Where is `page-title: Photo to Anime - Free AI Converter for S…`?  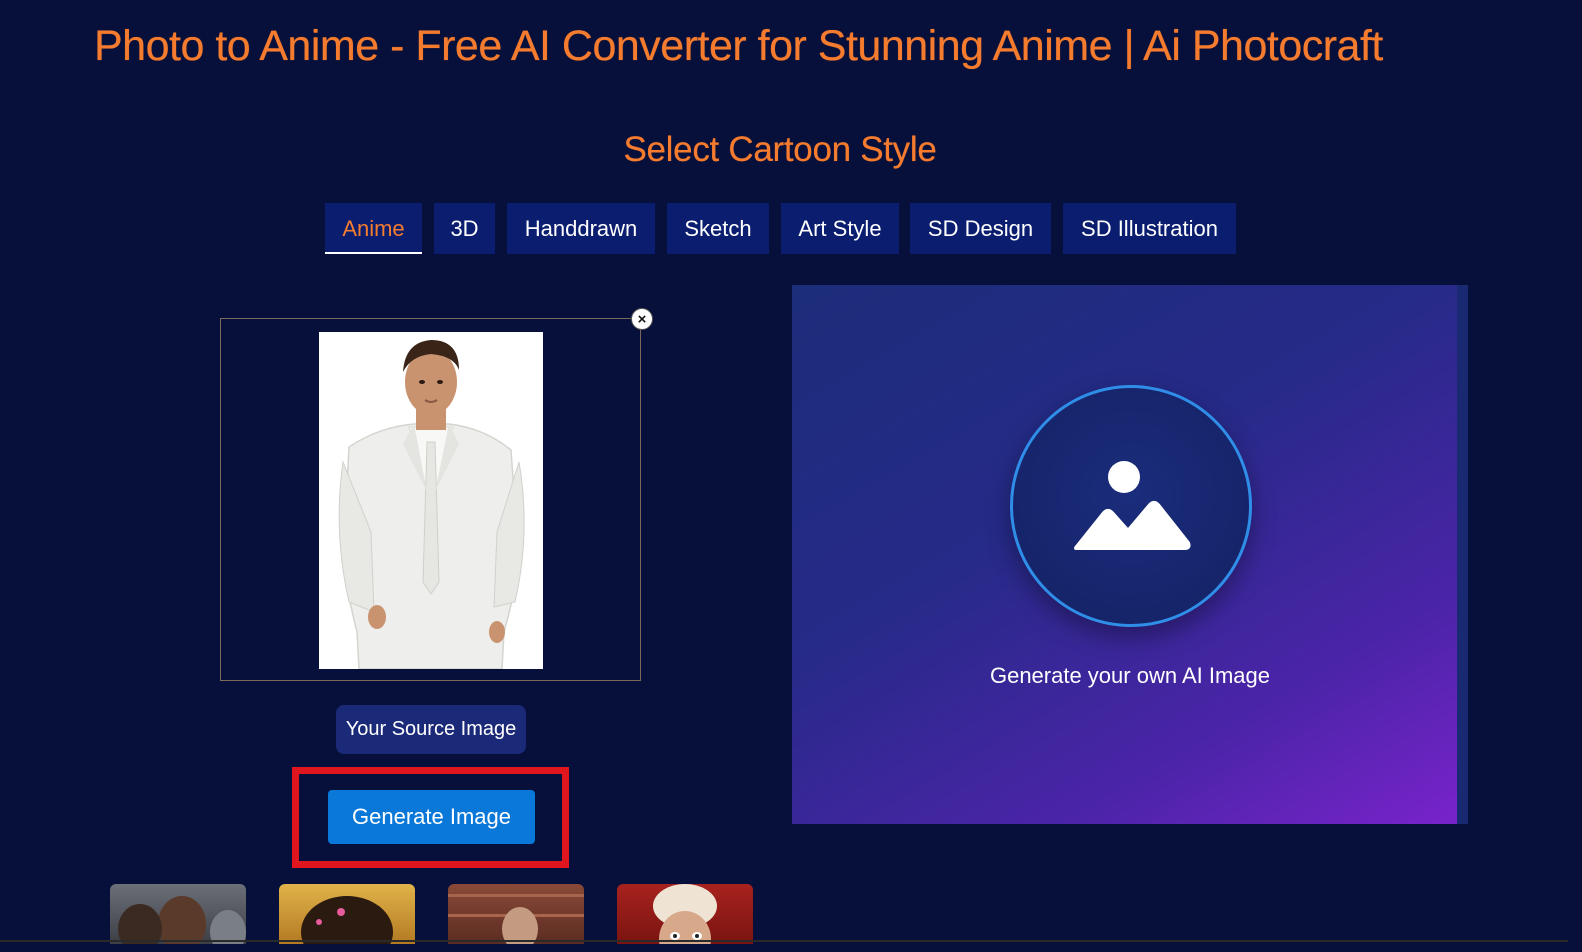
page-title: Photo to Anime - Free AI Converter for S… is located at coordinates (738, 46).